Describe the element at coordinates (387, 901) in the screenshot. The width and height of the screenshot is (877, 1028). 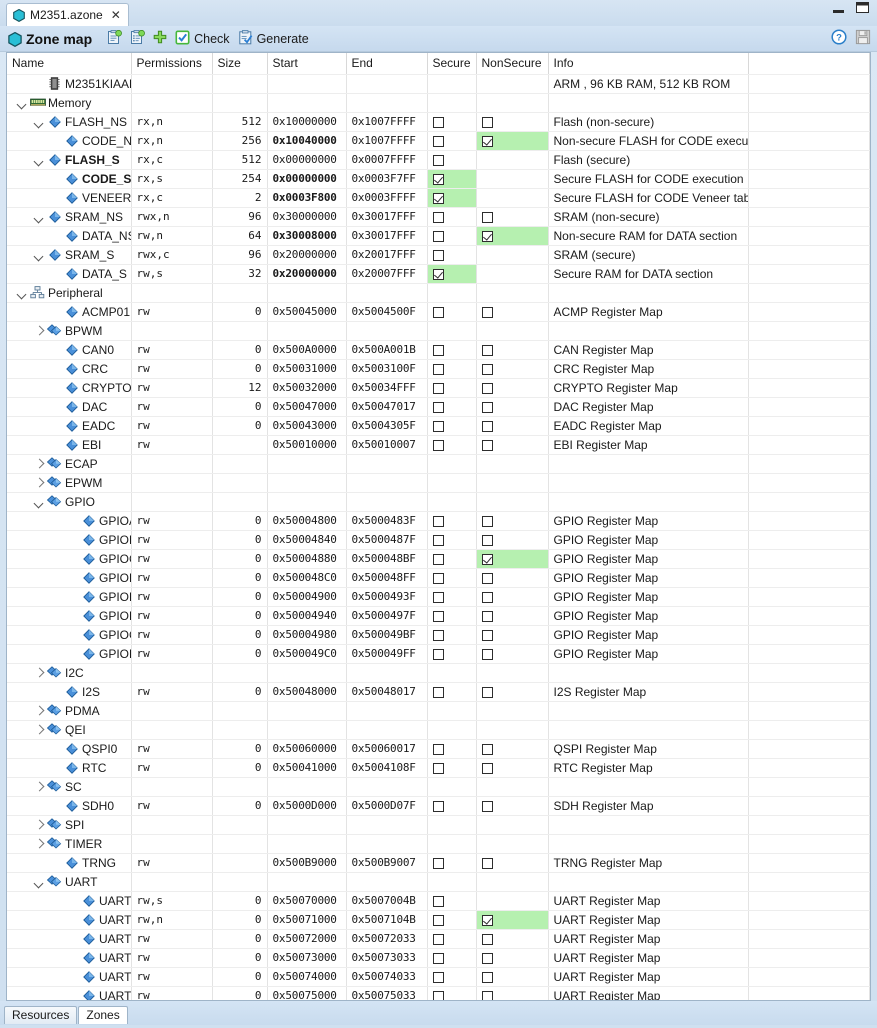
I see `cell-end: 0x5007004B` at that location.